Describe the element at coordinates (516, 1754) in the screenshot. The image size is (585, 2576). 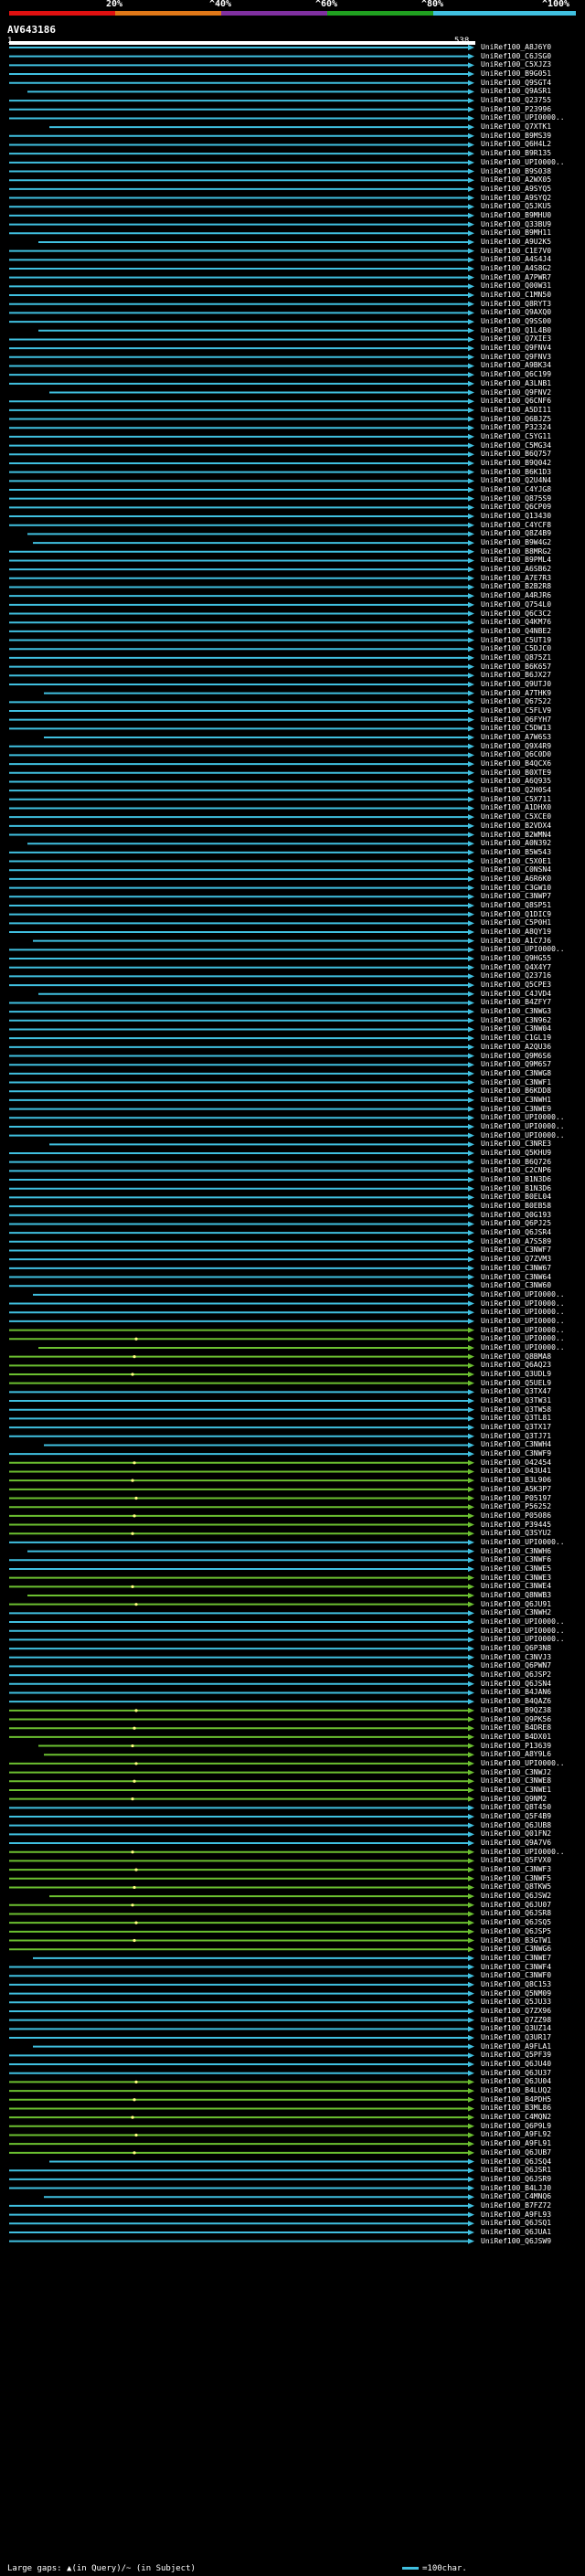
I see `hit-label: UniRef100_A8Y9L6` at that location.